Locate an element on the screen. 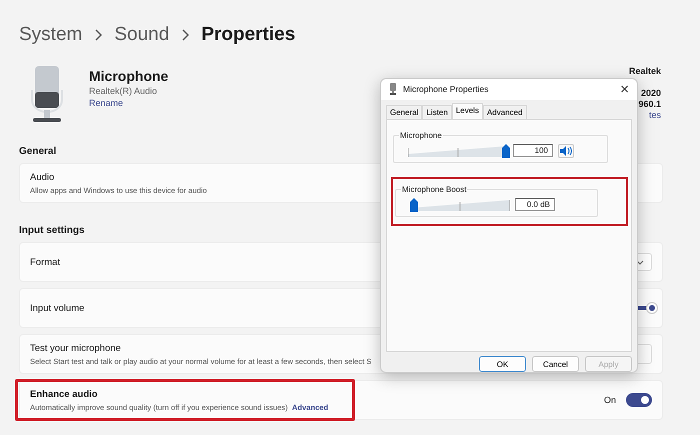 The image size is (700, 435). row-title: Input volume is located at coordinates (57, 308).